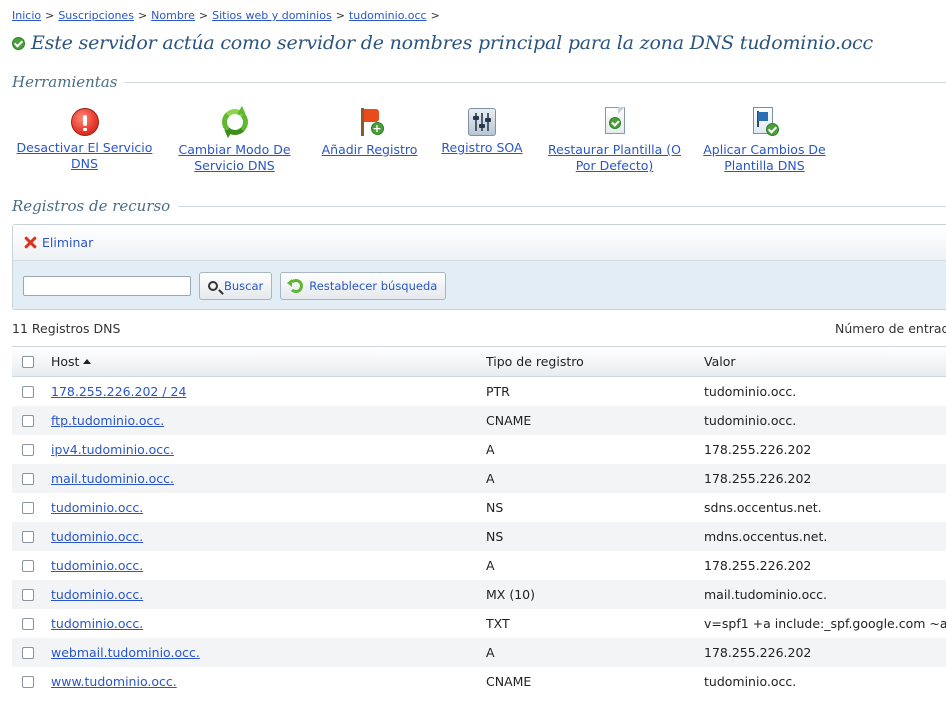 The image size is (946, 705). I want to click on table-row: mail.tudominio.occ. A 178.255.226.202, so click(479, 478).